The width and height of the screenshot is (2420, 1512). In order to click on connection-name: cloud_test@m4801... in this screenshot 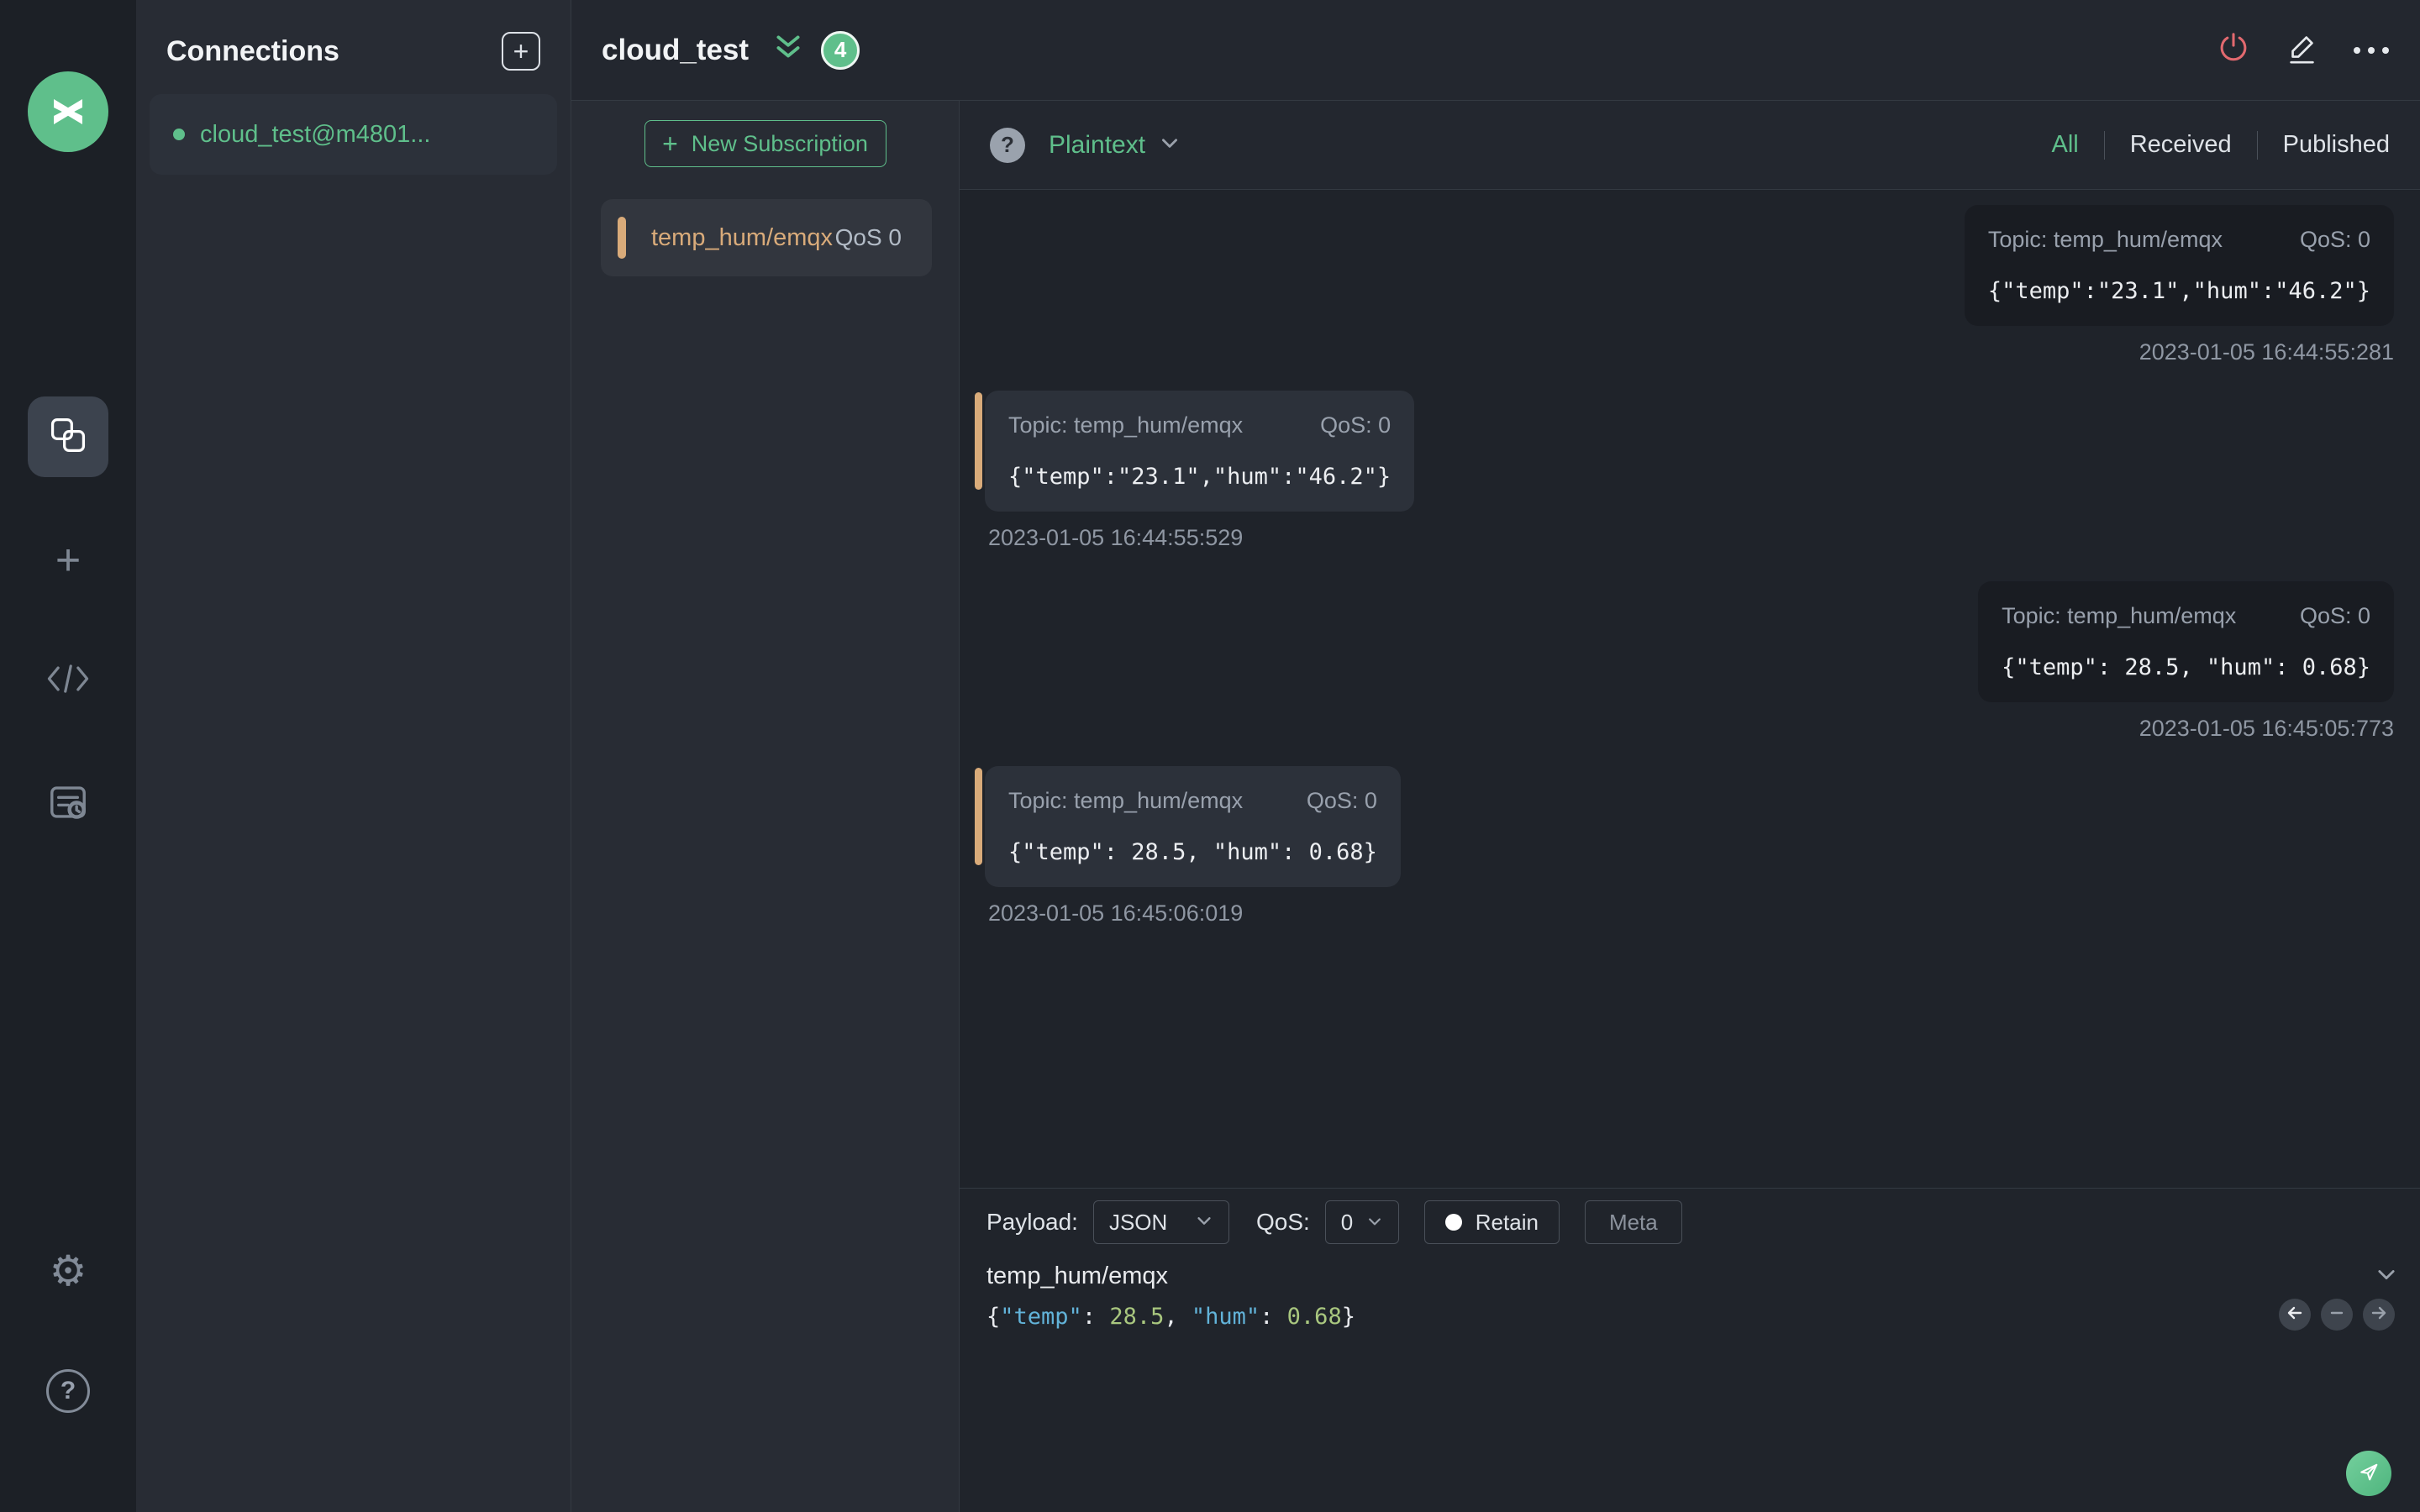, I will do `click(315, 134)`.